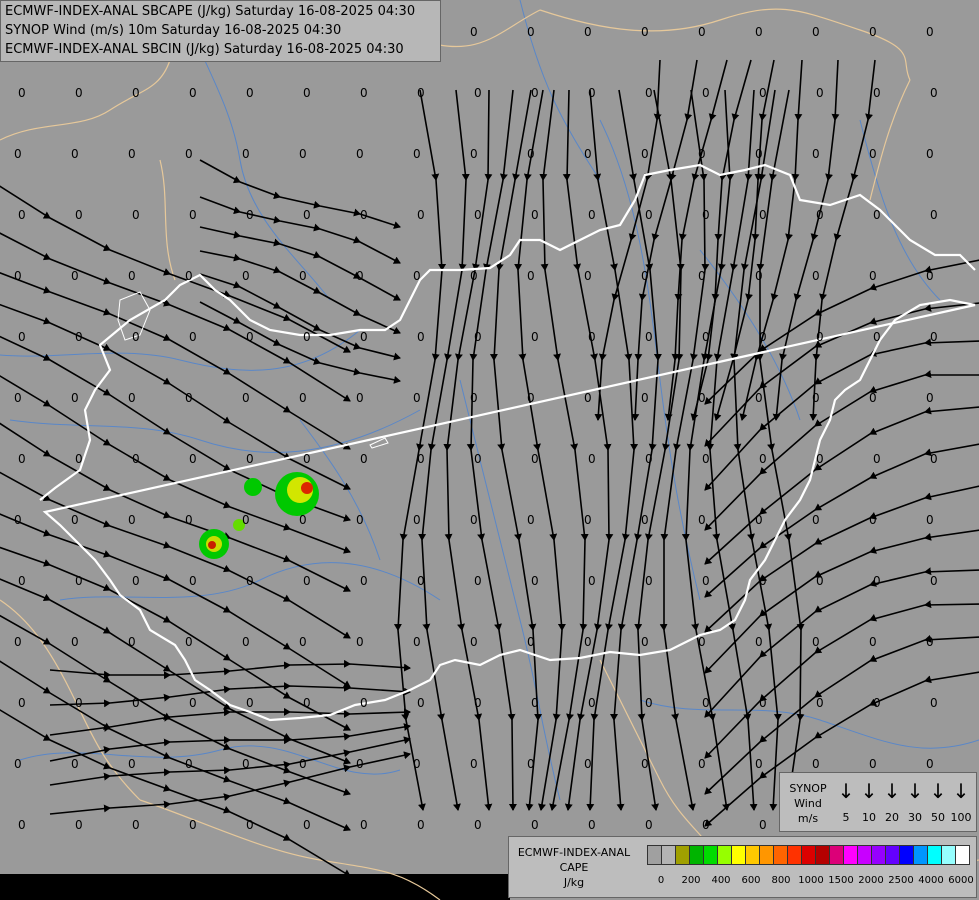  What do you see at coordinates (759, 642) in the screenshot?
I see `cin-value-175: 0` at bounding box center [759, 642].